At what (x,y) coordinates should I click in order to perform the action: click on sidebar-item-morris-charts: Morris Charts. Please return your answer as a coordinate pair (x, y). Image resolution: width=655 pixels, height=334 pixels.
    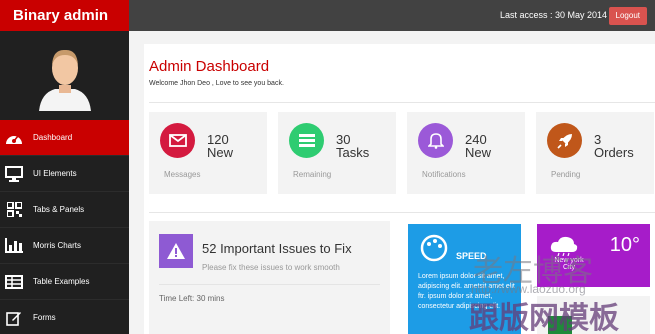
    Looking at the image, I should click on (64, 246).